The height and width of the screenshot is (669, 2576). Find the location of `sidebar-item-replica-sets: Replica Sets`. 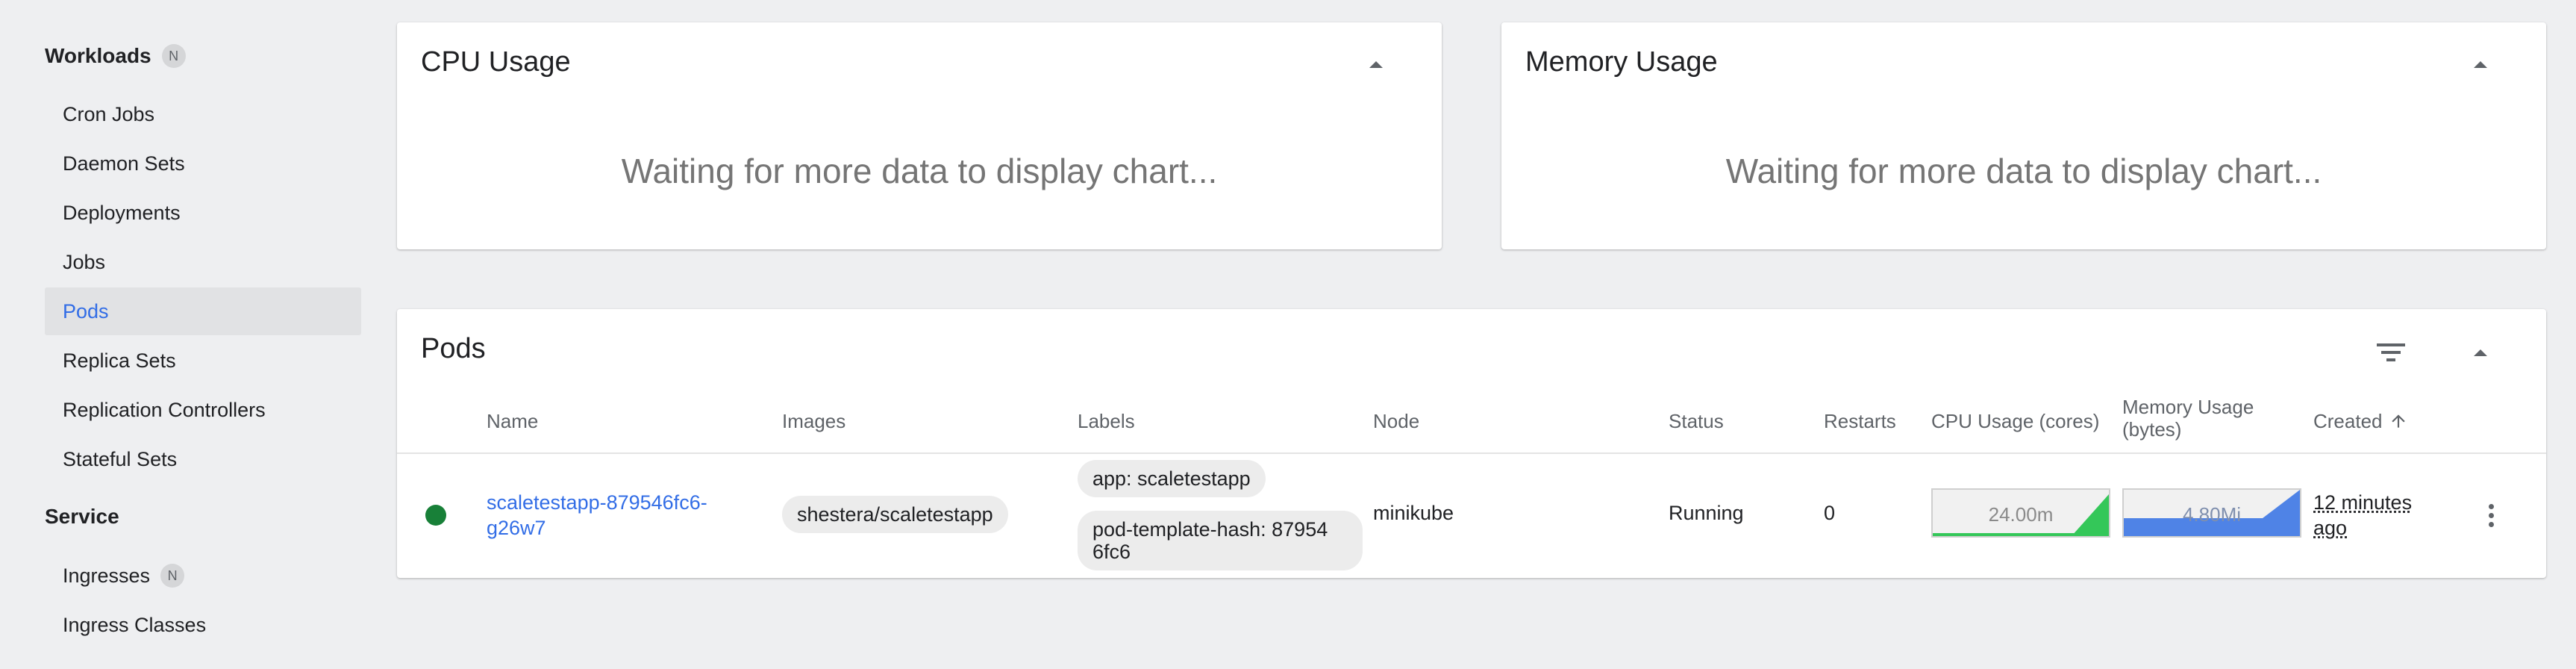

sidebar-item-replica-sets: Replica Sets is located at coordinates (203, 361).